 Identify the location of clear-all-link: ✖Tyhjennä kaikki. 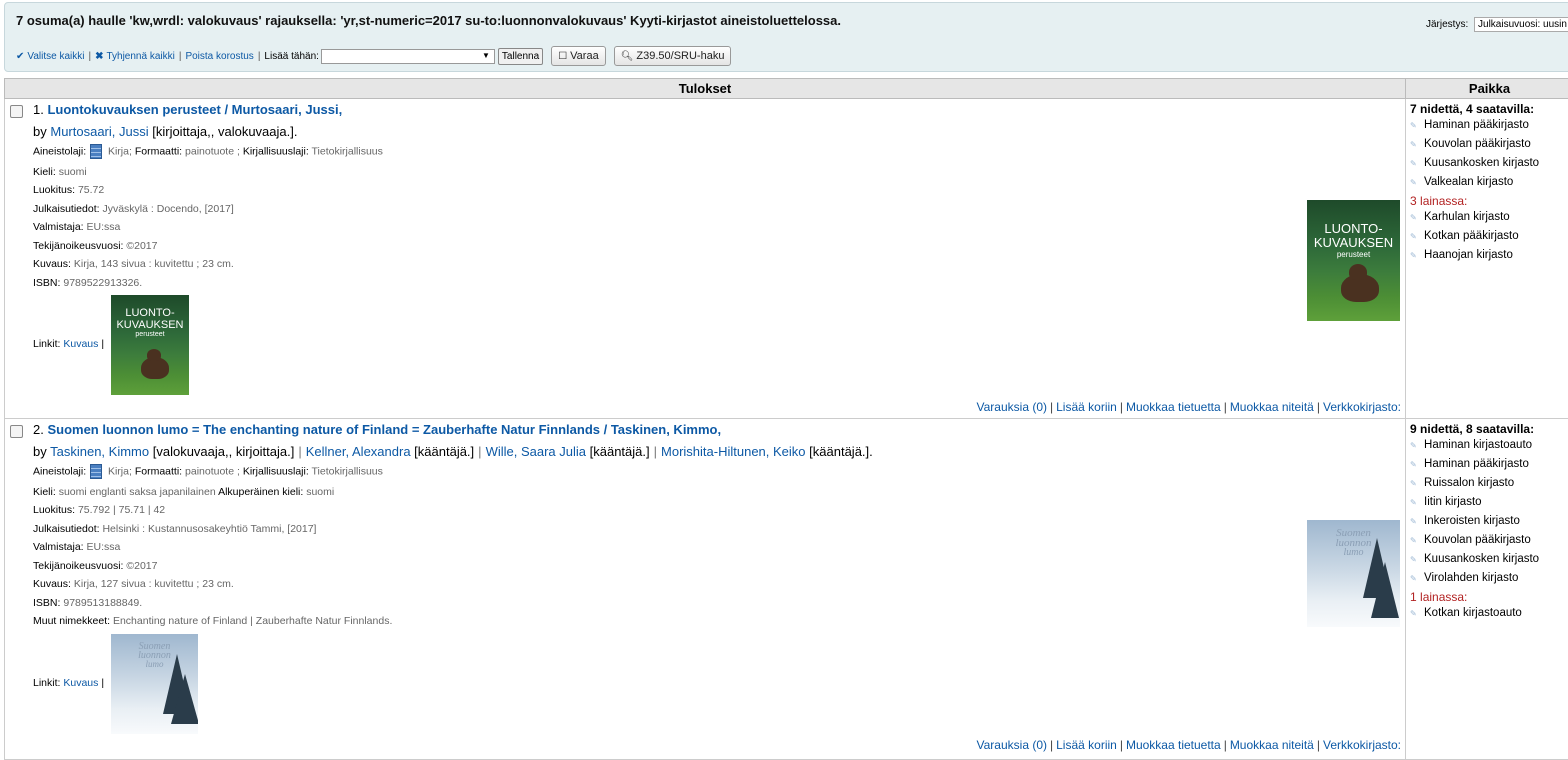
(135, 56).